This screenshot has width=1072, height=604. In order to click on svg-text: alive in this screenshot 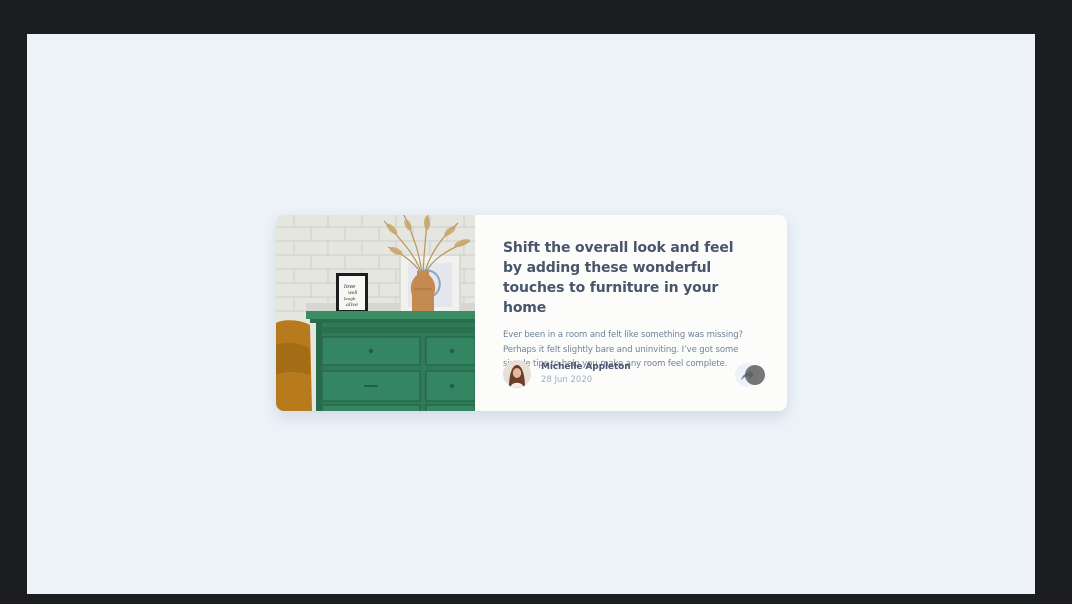, I will do `click(352, 305)`.